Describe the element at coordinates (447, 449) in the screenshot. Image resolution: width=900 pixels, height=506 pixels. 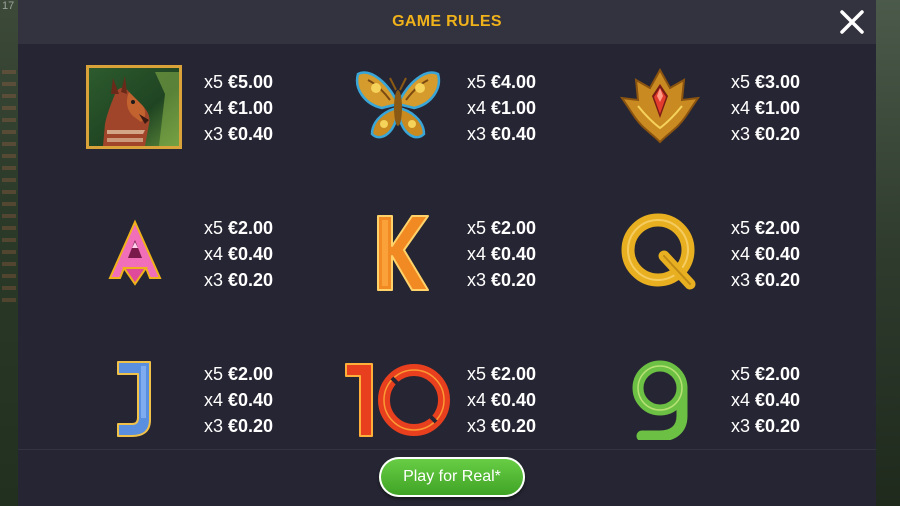
I see `footer-divider` at that location.